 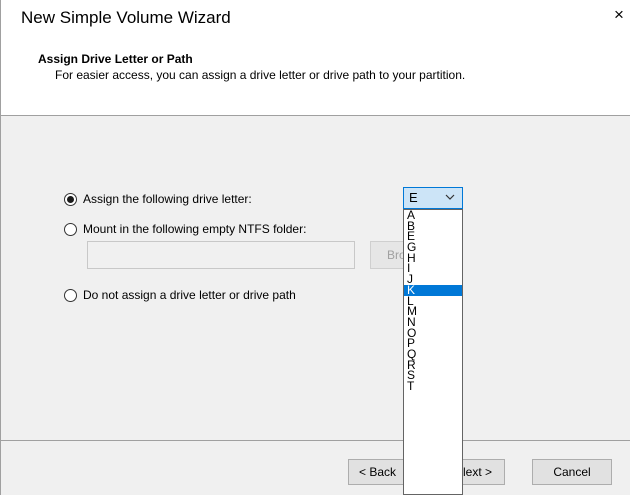 I want to click on no-assign-radio, so click(x=70, y=295).